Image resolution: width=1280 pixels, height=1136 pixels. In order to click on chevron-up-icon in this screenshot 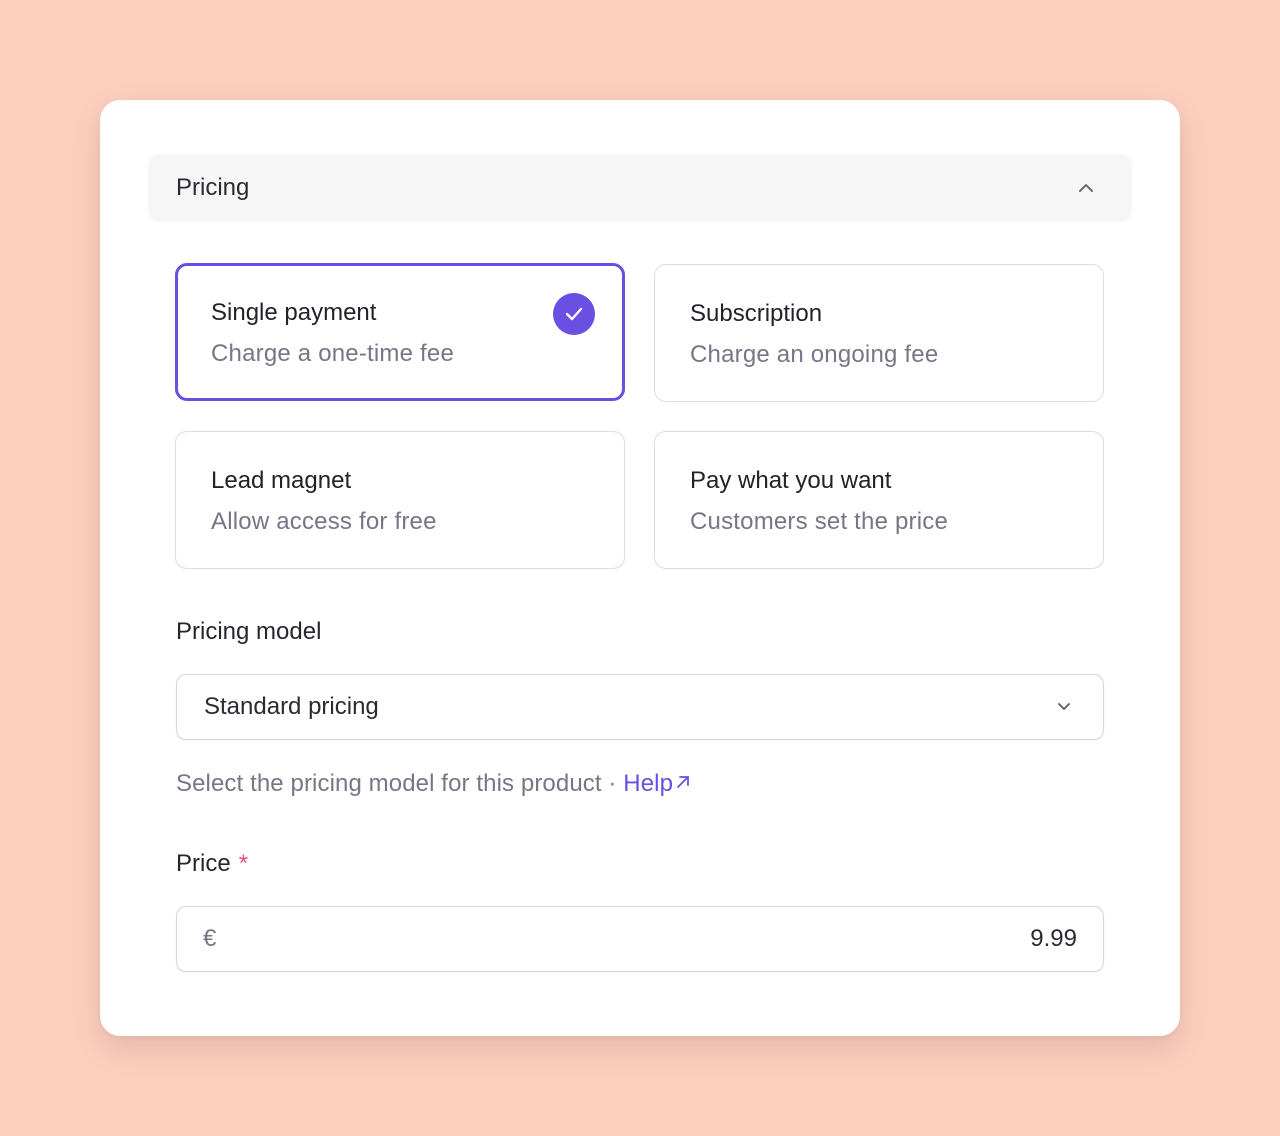, I will do `click(1086, 188)`.